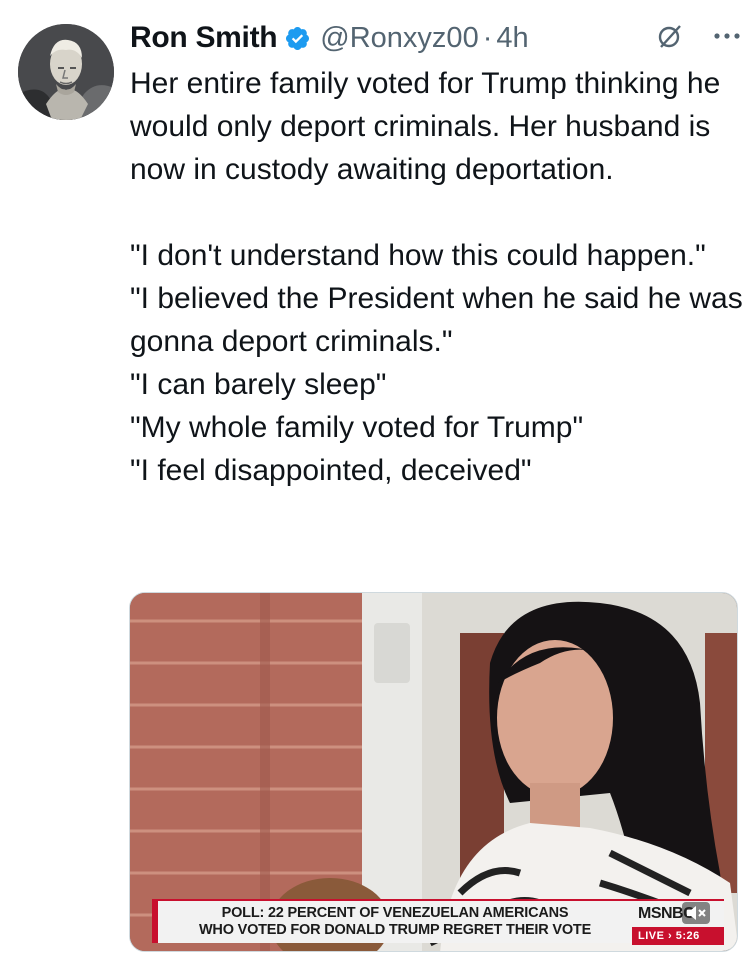  I want to click on tweet-header: Ron Smith @Ronxyz00 · 4h, so click(435, 38).